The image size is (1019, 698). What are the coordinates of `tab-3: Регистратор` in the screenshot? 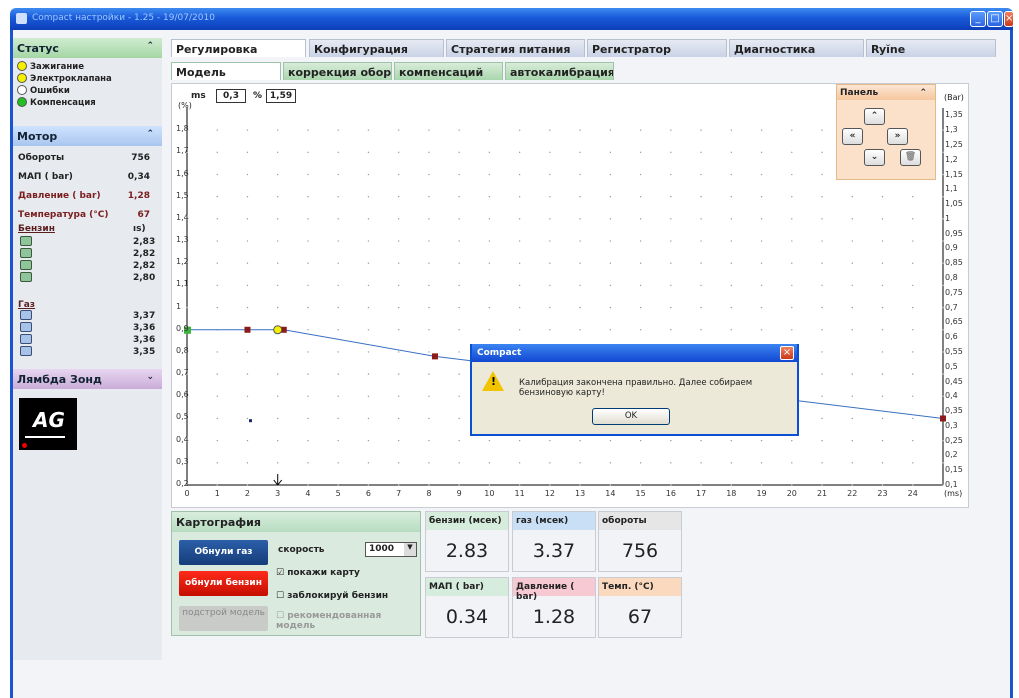 It's located at (657, 48).